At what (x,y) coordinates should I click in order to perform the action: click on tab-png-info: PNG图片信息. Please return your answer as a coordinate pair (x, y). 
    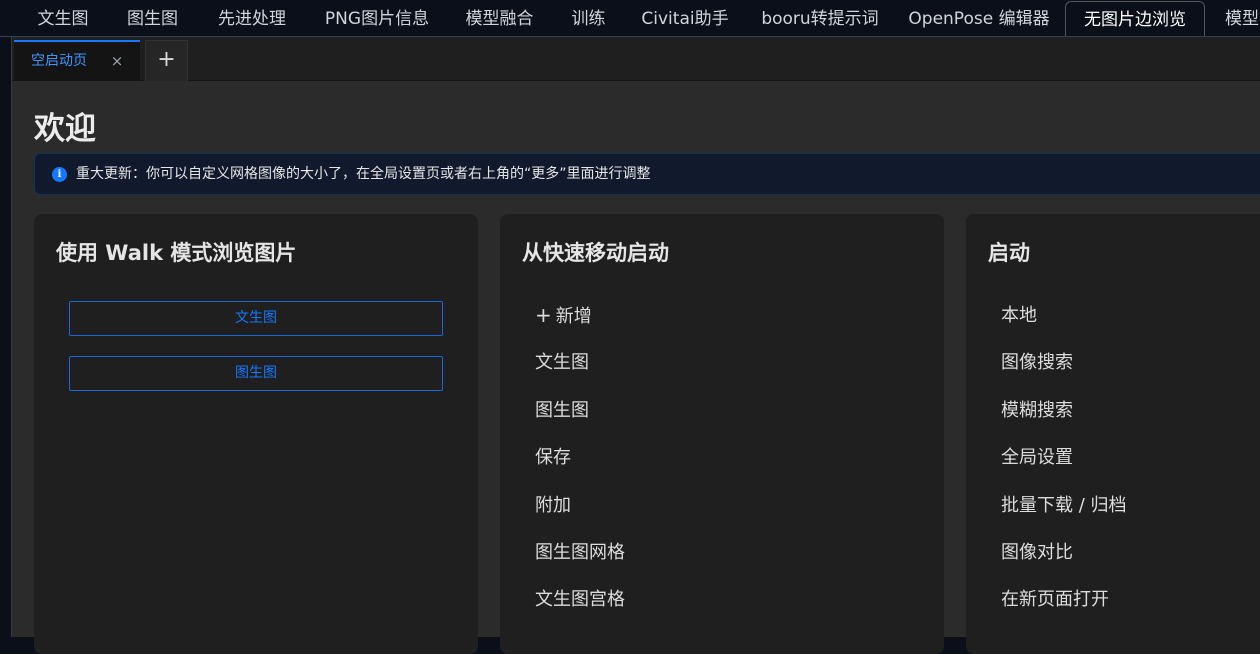
    Looking at the image, I should click on (377, 18).